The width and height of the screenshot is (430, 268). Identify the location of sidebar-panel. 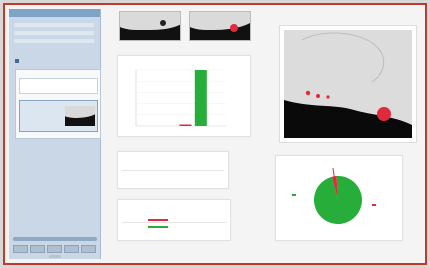
(58, 104).